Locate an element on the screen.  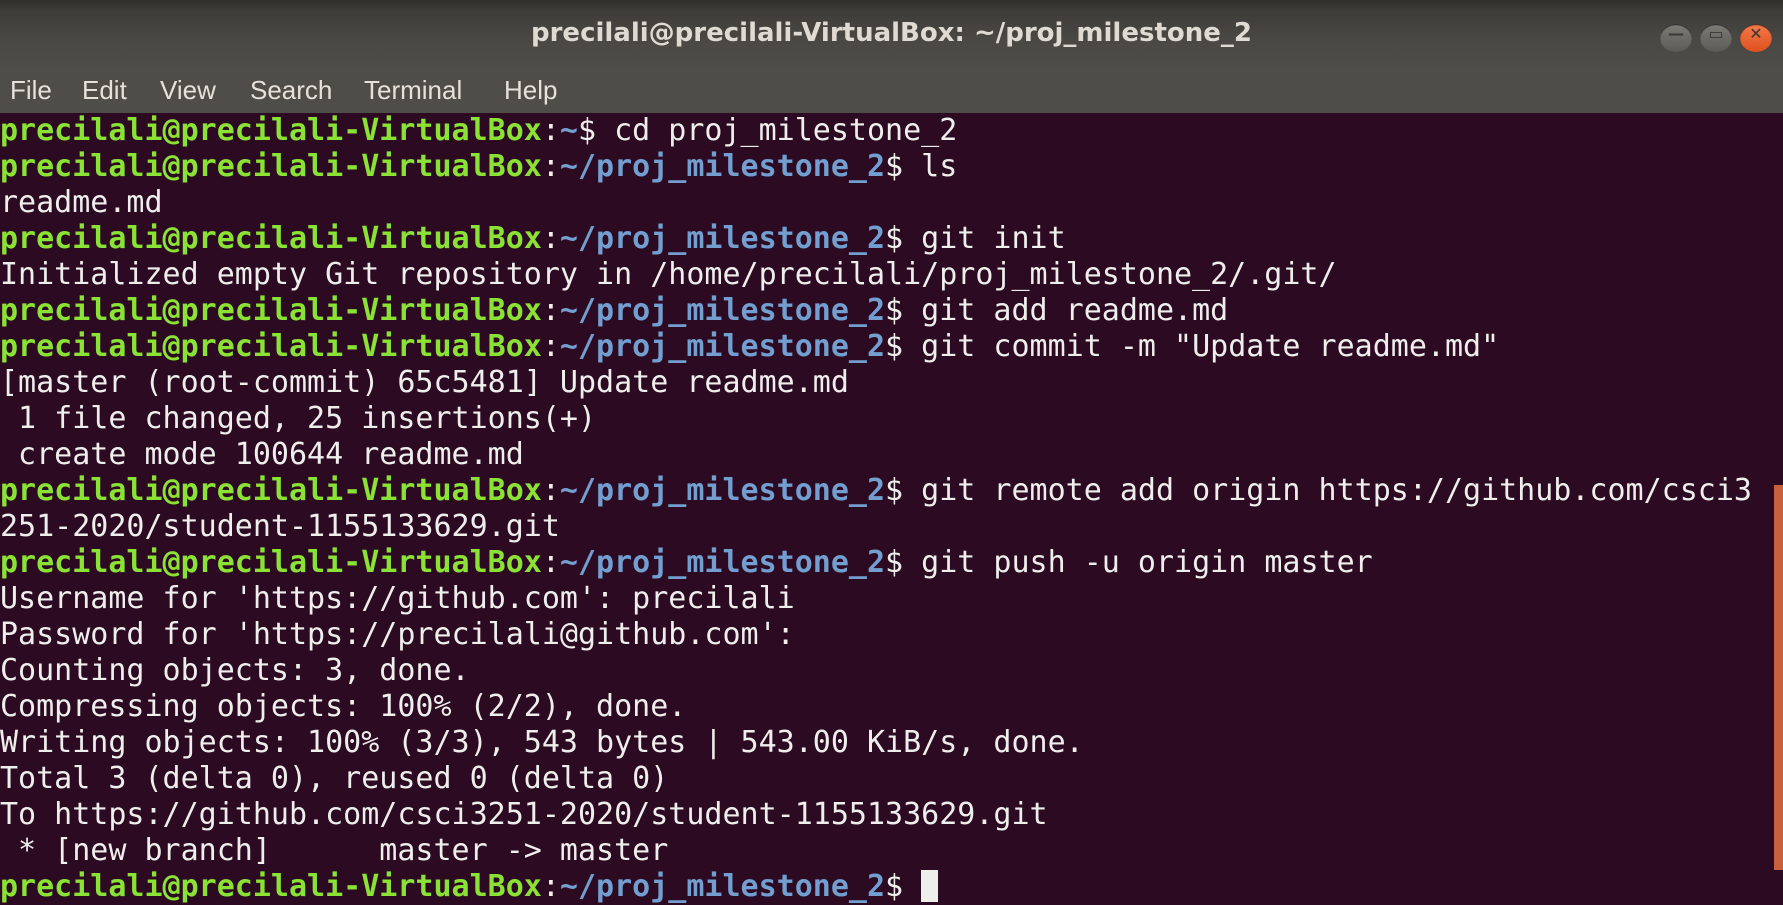
menu-edit: Edit is located at coordinates (104, 90).